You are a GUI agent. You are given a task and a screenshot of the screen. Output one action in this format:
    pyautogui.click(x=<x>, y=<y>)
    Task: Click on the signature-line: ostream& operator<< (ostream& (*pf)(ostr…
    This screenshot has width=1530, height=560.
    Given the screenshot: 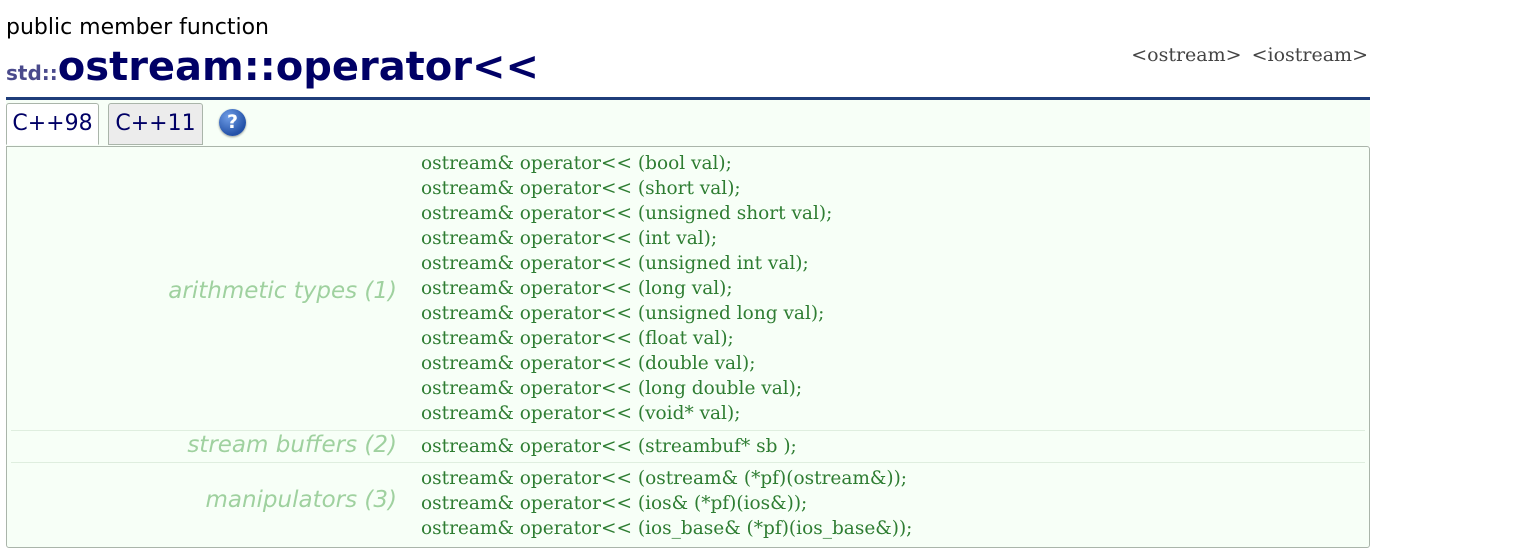 What is the action you would take?
    pyautogui.click(x=664, y=478)
    